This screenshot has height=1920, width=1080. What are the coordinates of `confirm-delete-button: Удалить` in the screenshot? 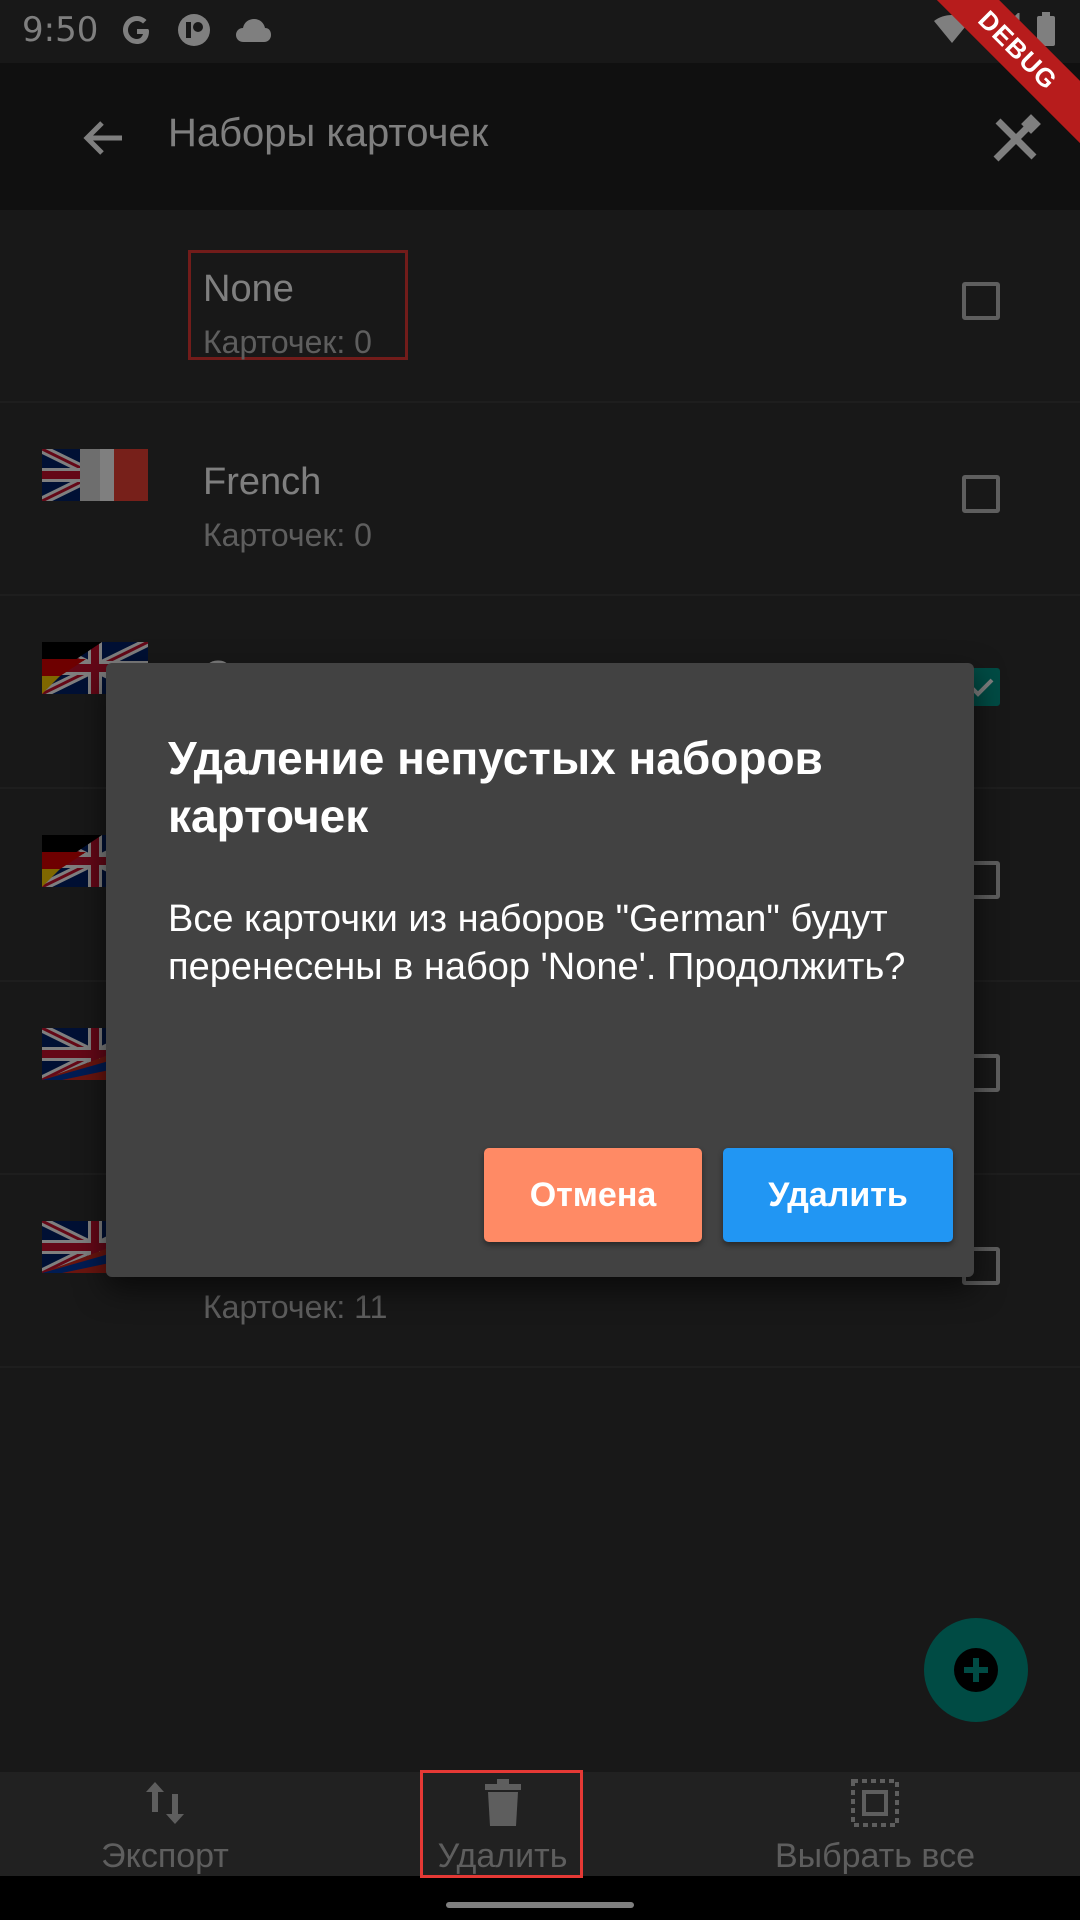 It's located at (838, 1195).